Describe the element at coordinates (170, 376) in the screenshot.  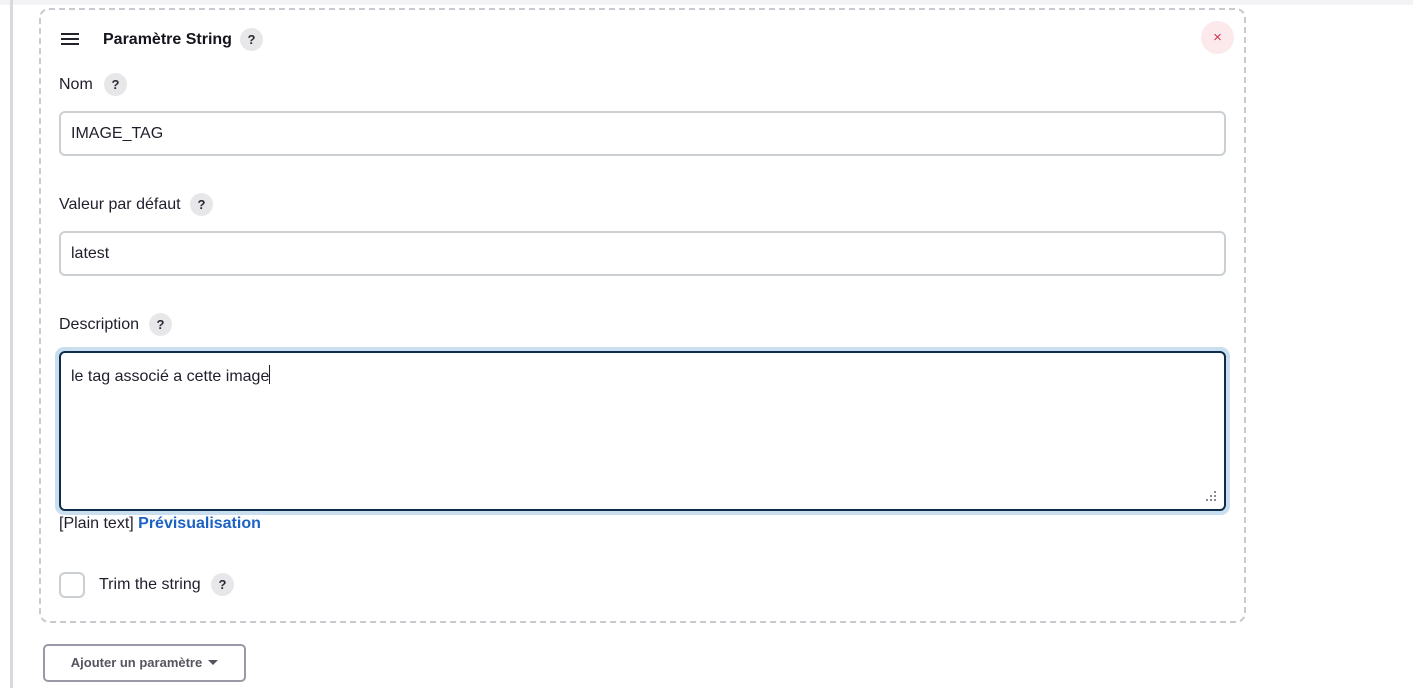
I see `description-text: le tag associé a cette image` at that location.